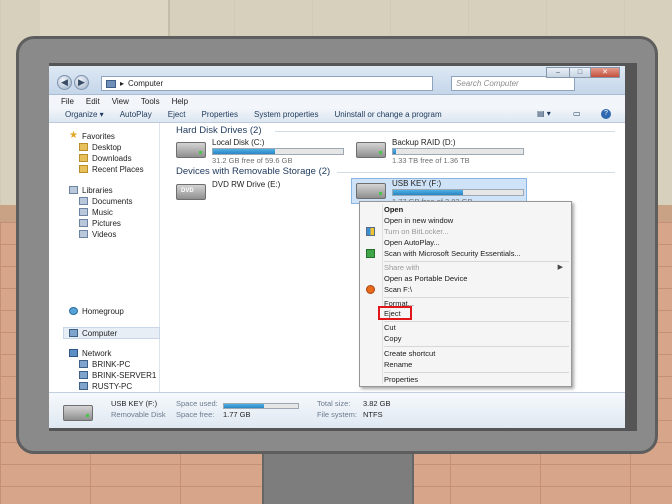  Describe the element at coordinates (228, 190) in the screenshot. I see `drive-dvd-rw-e: DVD RW Drive (E:)` at that location.